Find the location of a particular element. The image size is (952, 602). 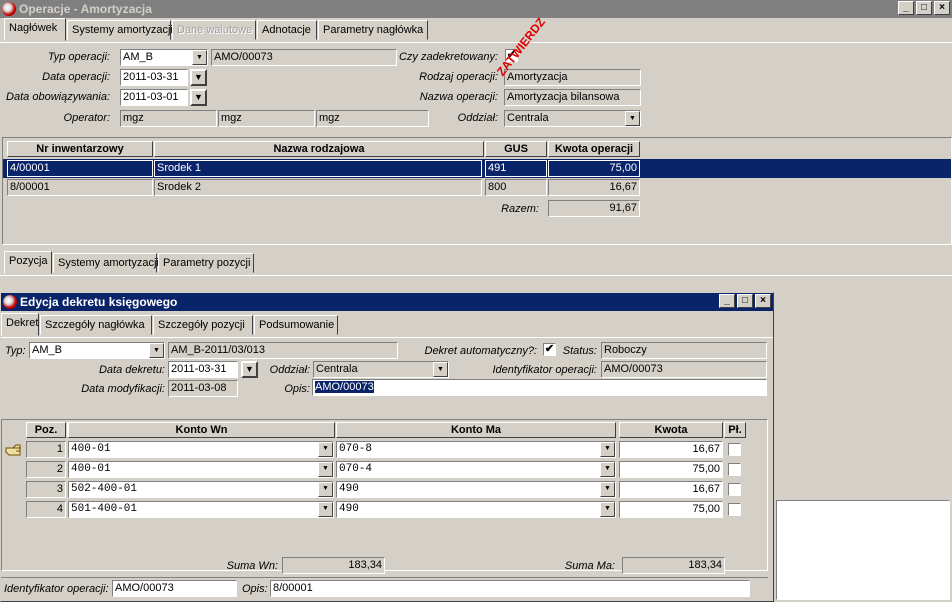

row-poz: 3 is located at coordinates (46, 489).